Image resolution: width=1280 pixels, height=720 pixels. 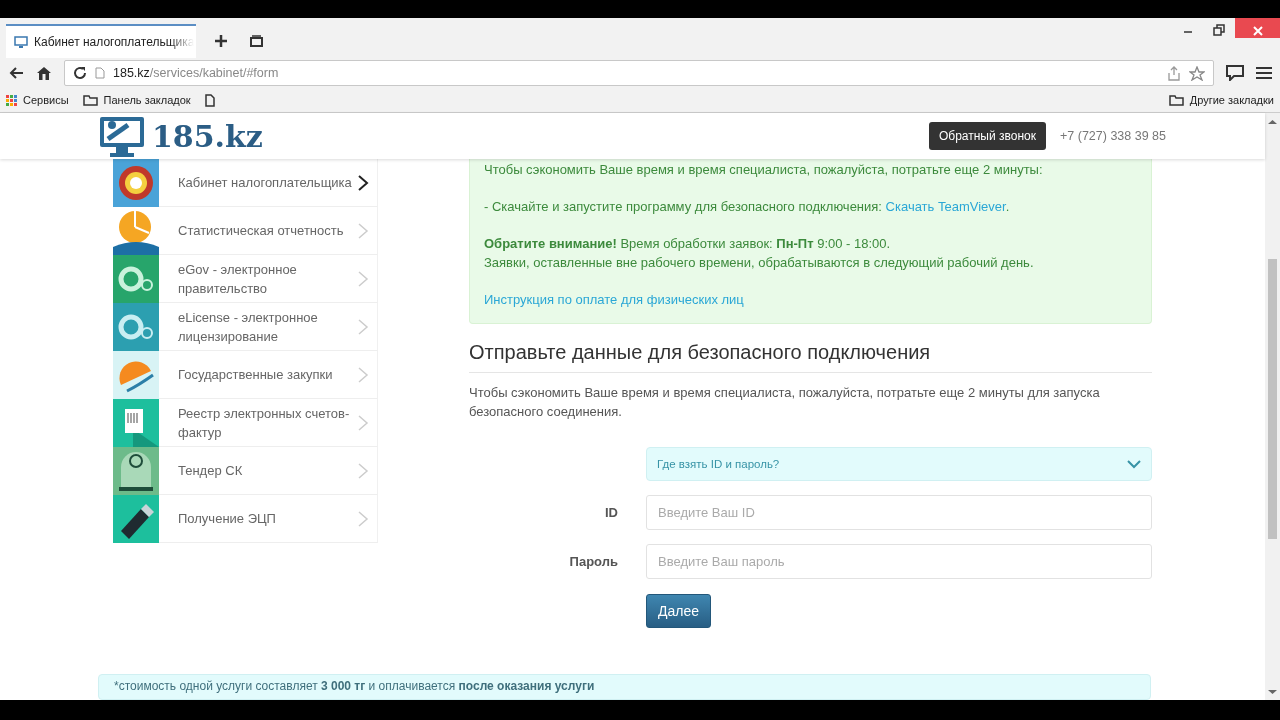 What do you see at coordinates (44, 73) in the screenshot?
I see `home-icon` at bounding box center [44, 73].